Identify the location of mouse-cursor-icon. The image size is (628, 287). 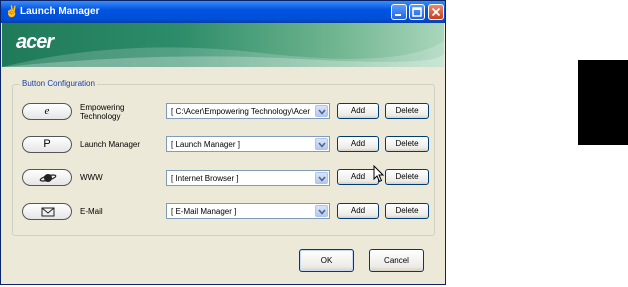
(379, 174).